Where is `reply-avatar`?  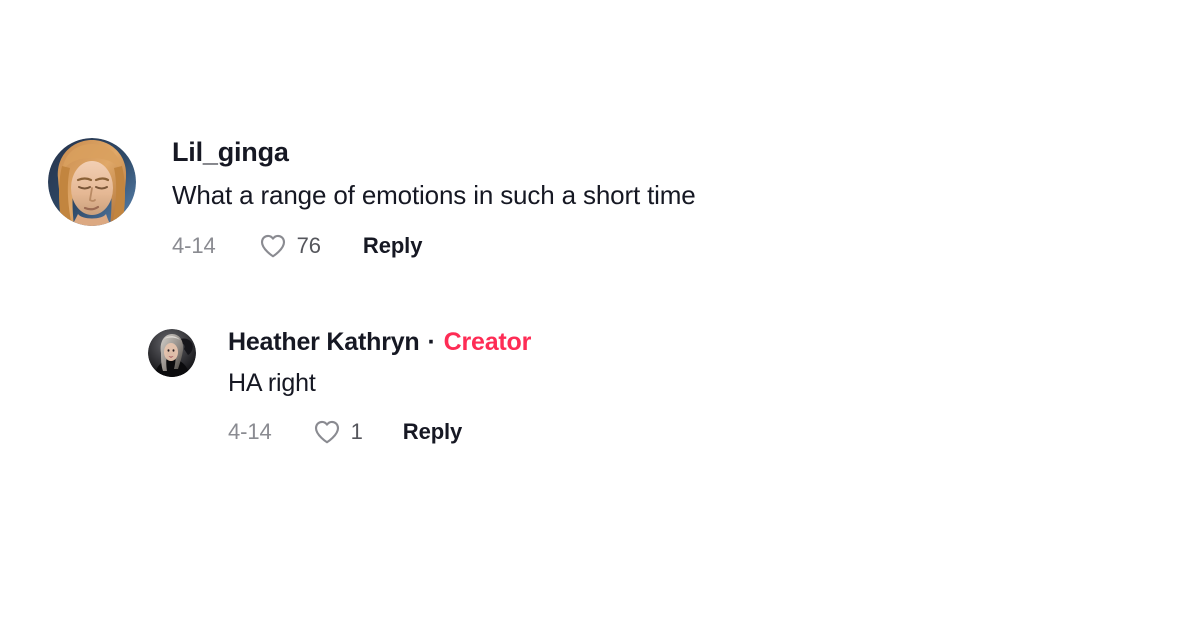 reply-avatar is located at coordinates (172, 353).